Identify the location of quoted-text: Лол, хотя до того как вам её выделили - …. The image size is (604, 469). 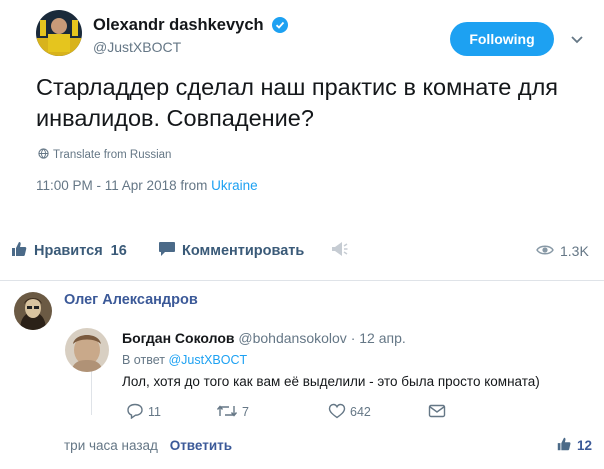
(331, 381).